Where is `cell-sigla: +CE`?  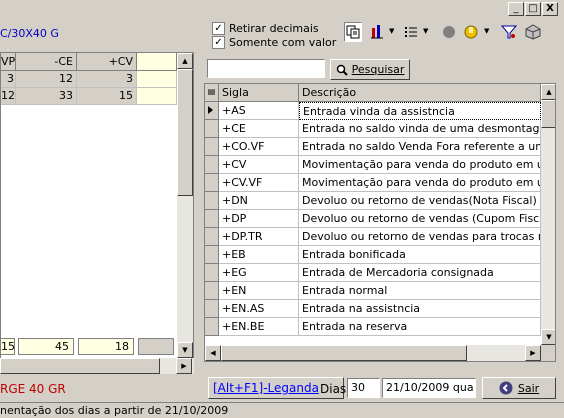
cell-sigla: +CE is located at coordinates (259, 129).